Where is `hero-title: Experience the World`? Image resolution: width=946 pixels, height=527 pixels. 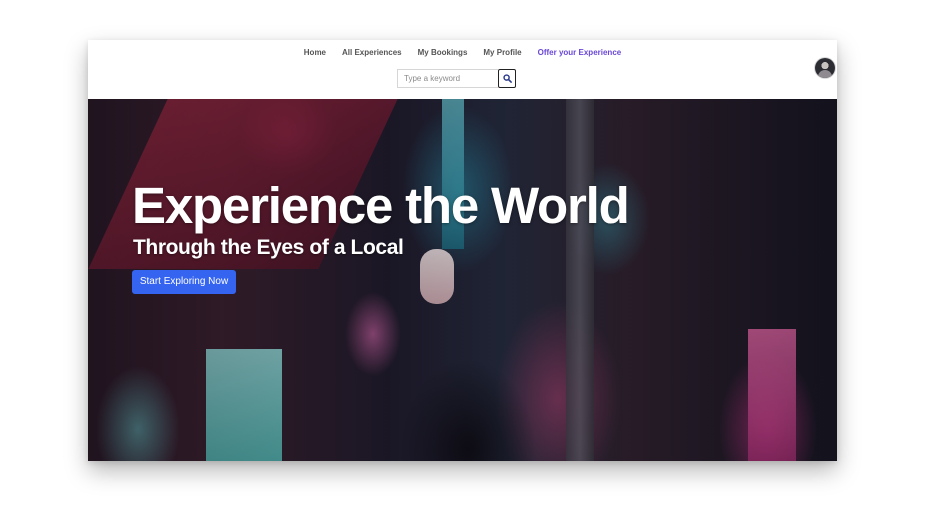
hero-title: Experience the World is located at coordinates (381, 205).